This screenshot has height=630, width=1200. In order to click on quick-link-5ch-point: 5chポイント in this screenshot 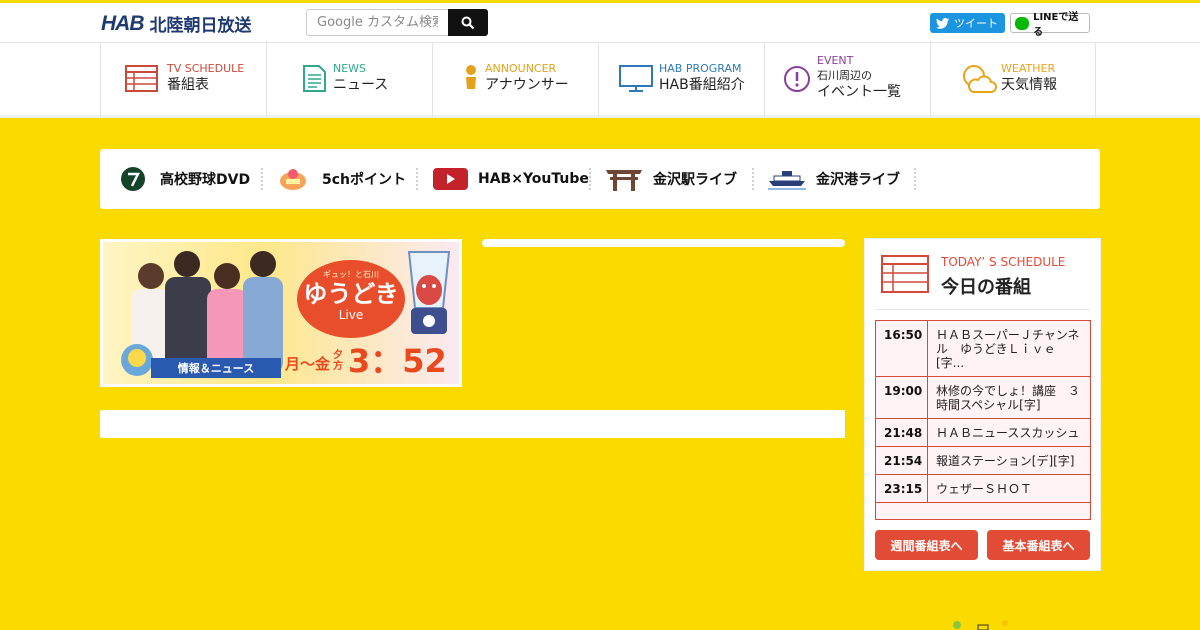, I will do `click(342, 179)`.